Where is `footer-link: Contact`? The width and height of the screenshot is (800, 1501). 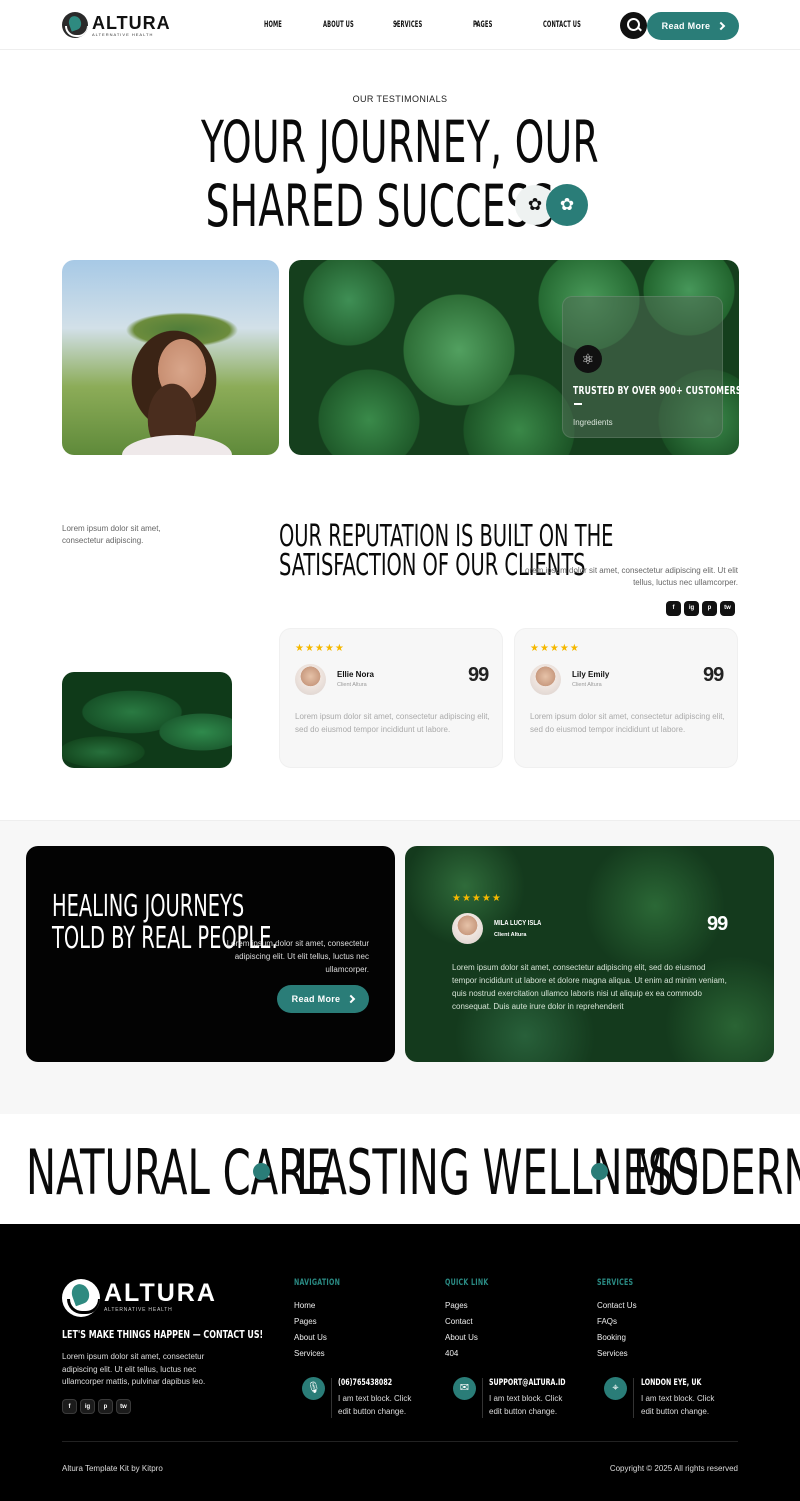 footer-link: Contact is located at coordinates (459, 1321).